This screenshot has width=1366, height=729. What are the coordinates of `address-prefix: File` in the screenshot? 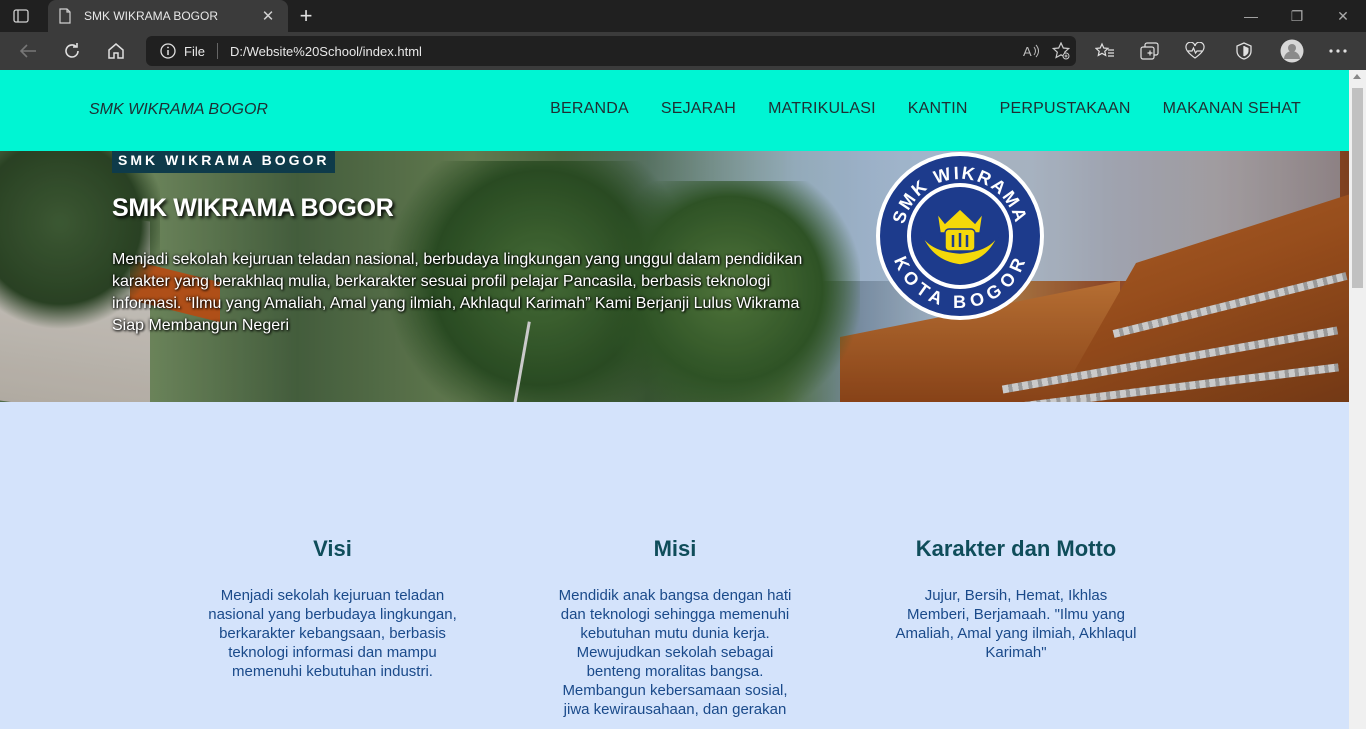 It's located at (194, 51).